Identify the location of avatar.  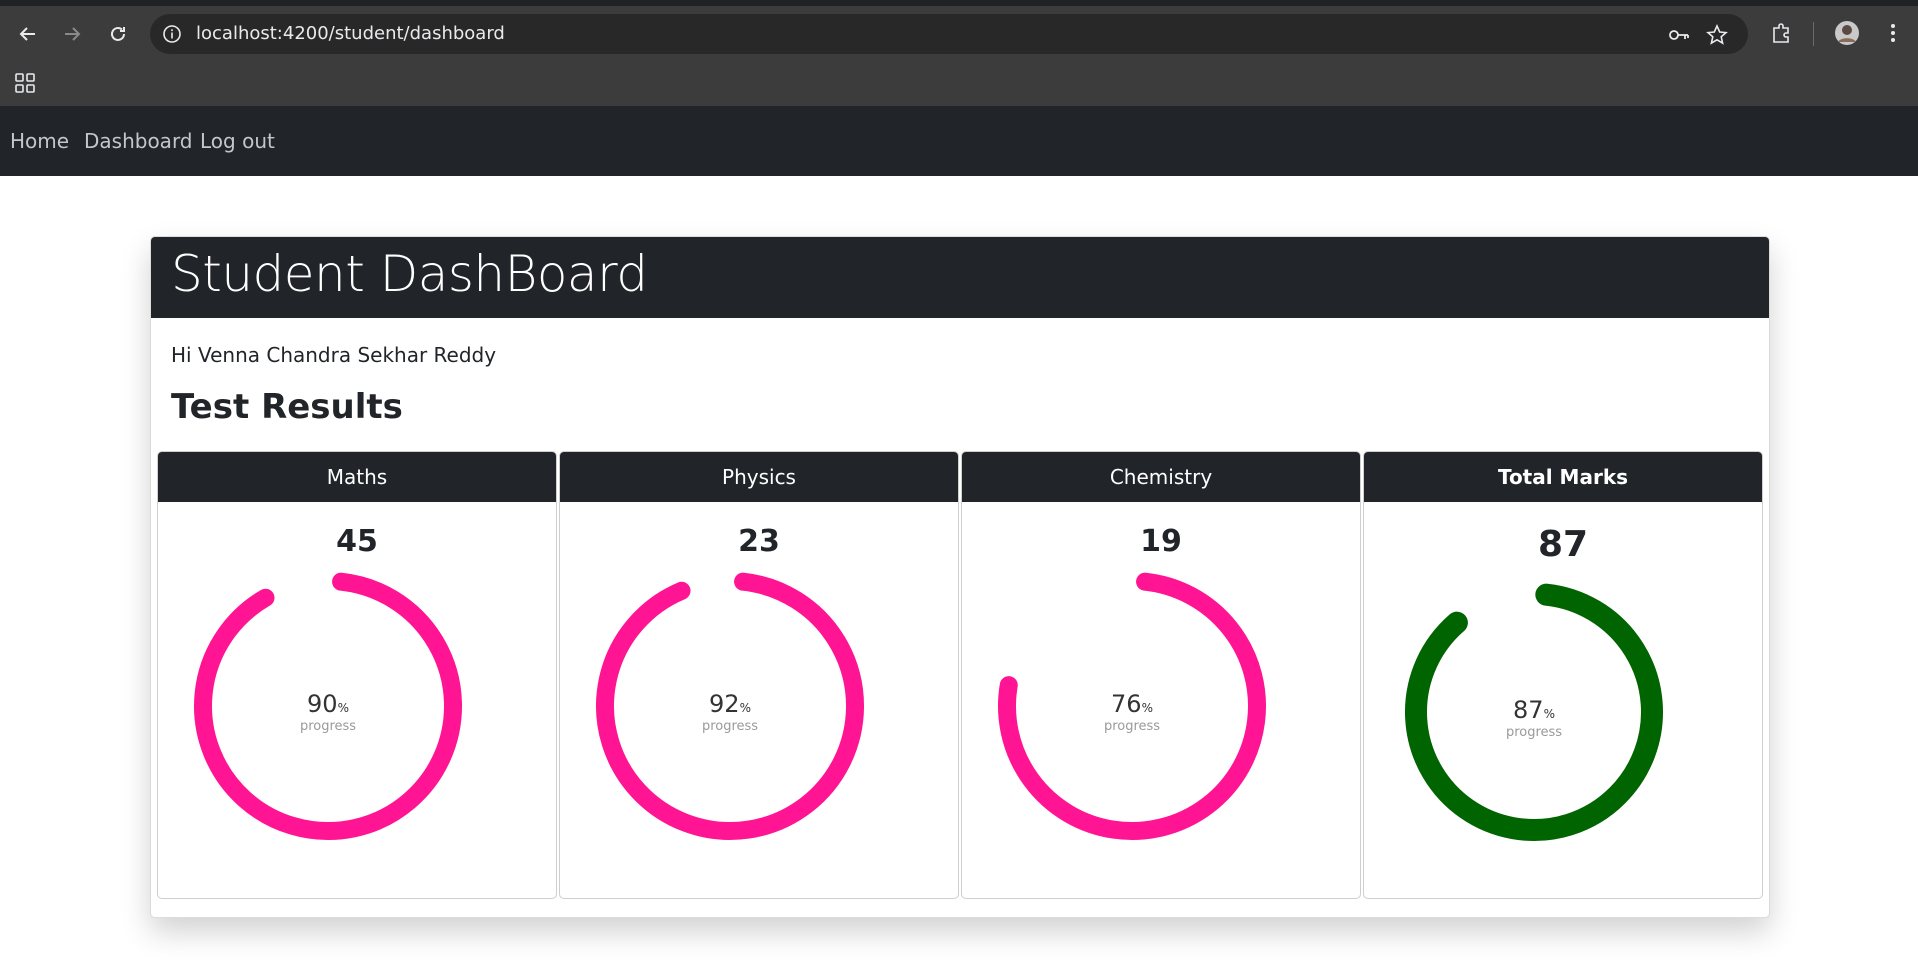
(1847, 33).